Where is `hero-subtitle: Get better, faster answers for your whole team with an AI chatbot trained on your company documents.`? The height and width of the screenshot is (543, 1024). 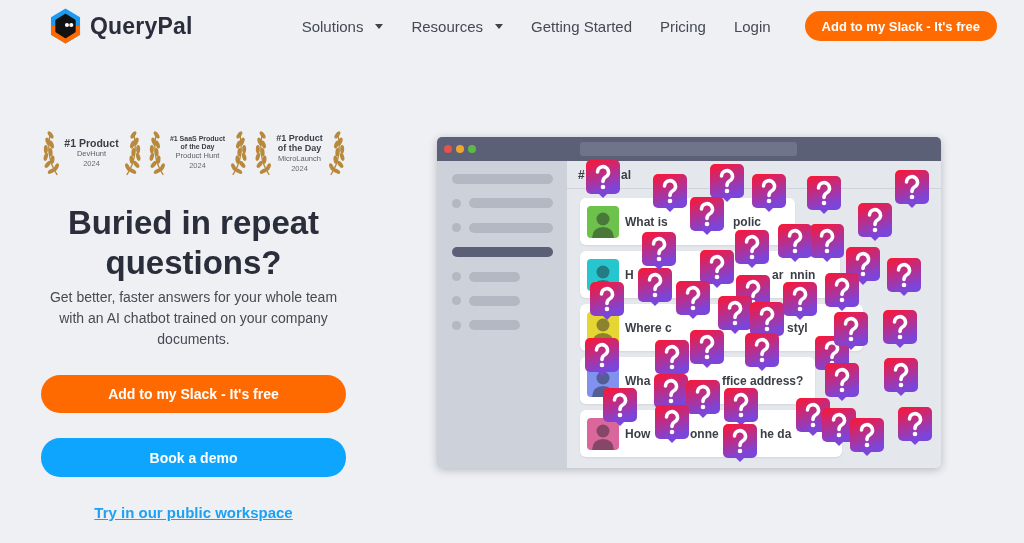 hero-subtitle: Get better, faster answers for your whole team with an AI chatbot trained on your company documents. is located at coordinates (193, 318).